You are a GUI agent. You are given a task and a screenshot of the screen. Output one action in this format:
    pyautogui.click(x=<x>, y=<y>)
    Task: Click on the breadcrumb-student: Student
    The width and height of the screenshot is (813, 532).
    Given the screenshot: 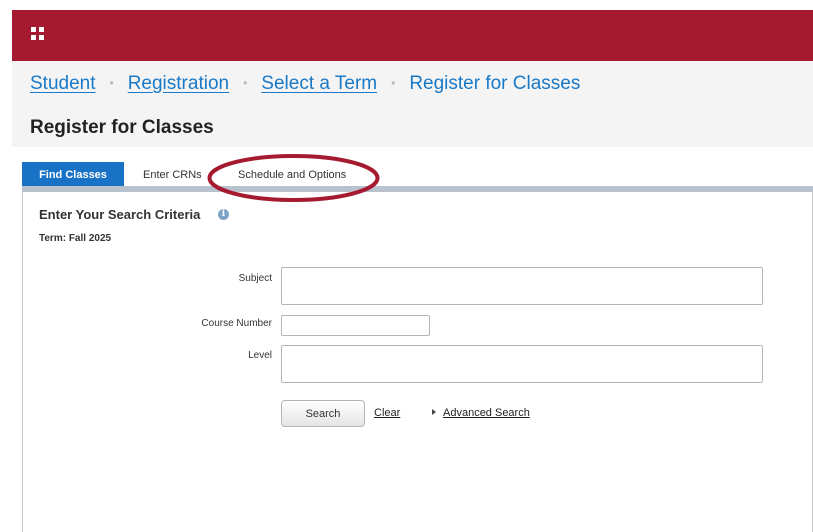 What is the action you would take?
    pyautogui.click(x=63, y=83)
    